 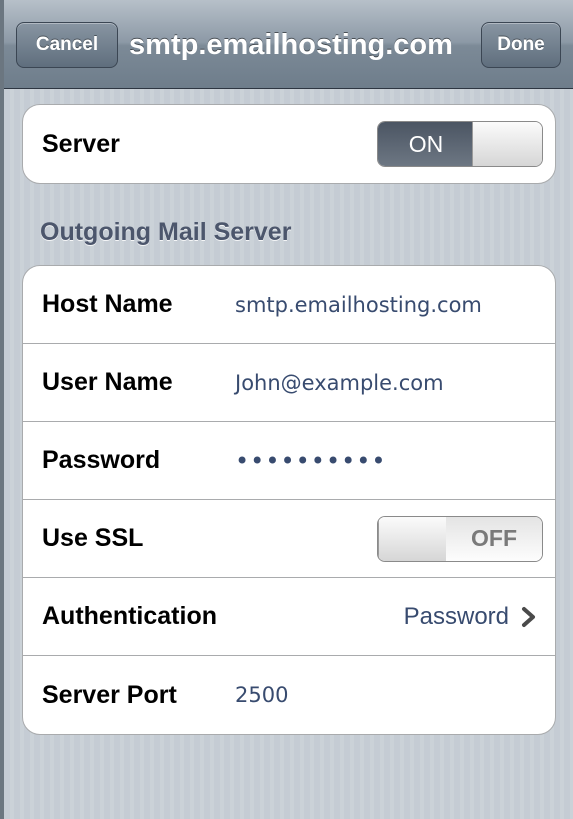 I want to click on ssl-toggle-off-label: OFF, so click(x=494, y=538).